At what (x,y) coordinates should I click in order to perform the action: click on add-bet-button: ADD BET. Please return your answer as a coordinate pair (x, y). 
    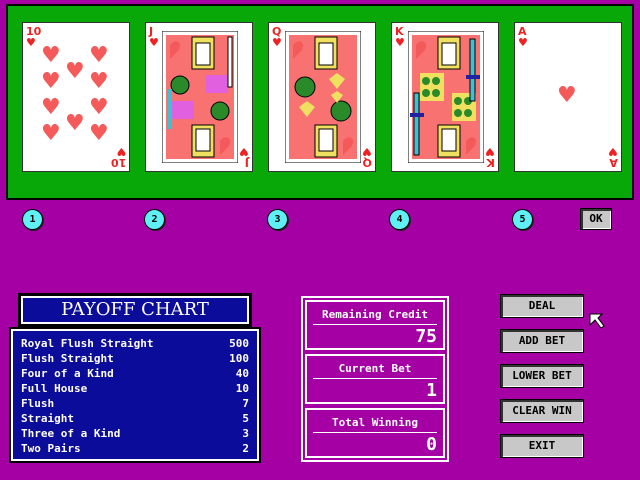
    Looking at the image, I should click on (542, 341).